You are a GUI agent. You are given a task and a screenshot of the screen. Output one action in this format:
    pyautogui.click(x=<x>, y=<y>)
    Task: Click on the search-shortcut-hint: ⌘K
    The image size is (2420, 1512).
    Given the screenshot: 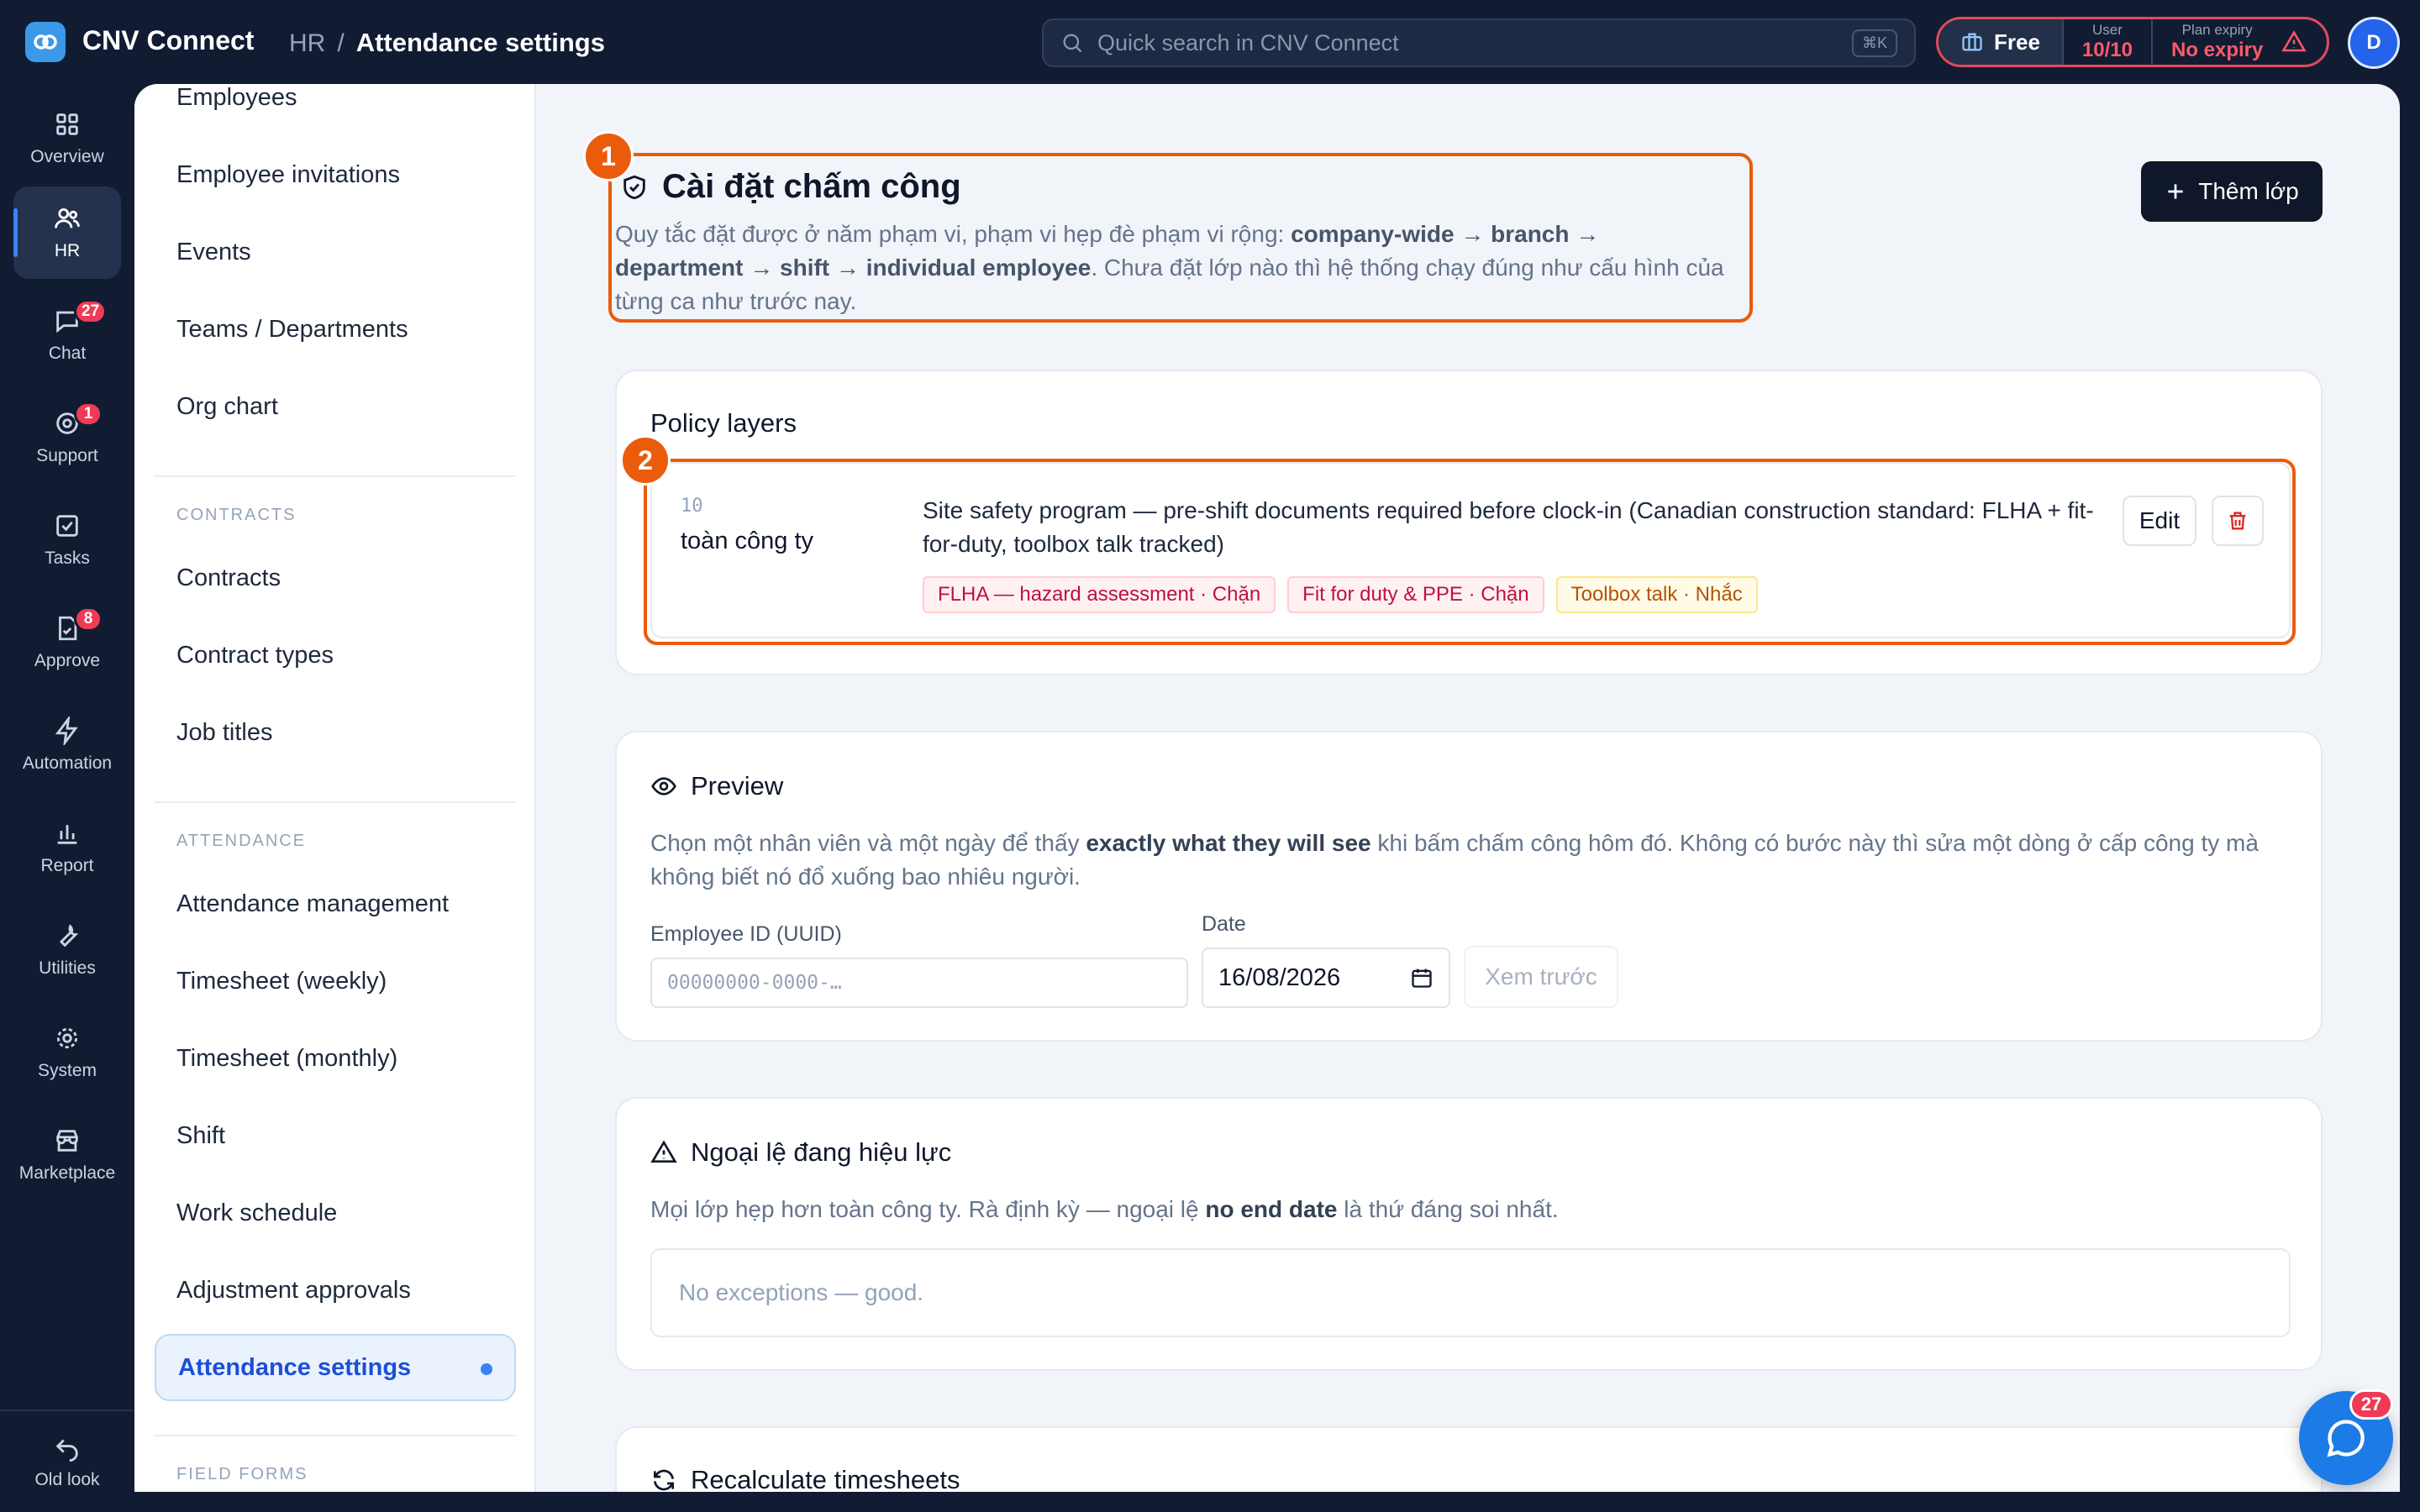 What is the action you would take?
    pyautogui.click(x=1874, y=43)
    